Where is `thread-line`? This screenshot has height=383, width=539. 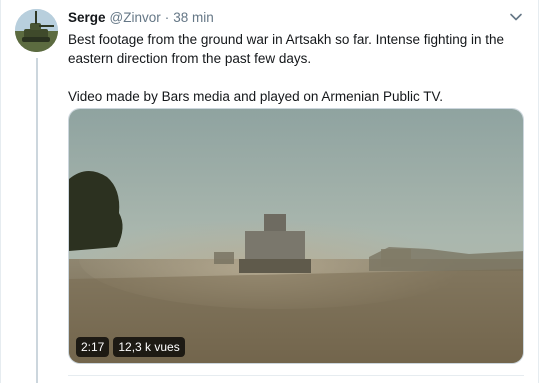 thread-line is located at coordinates (37, 220).